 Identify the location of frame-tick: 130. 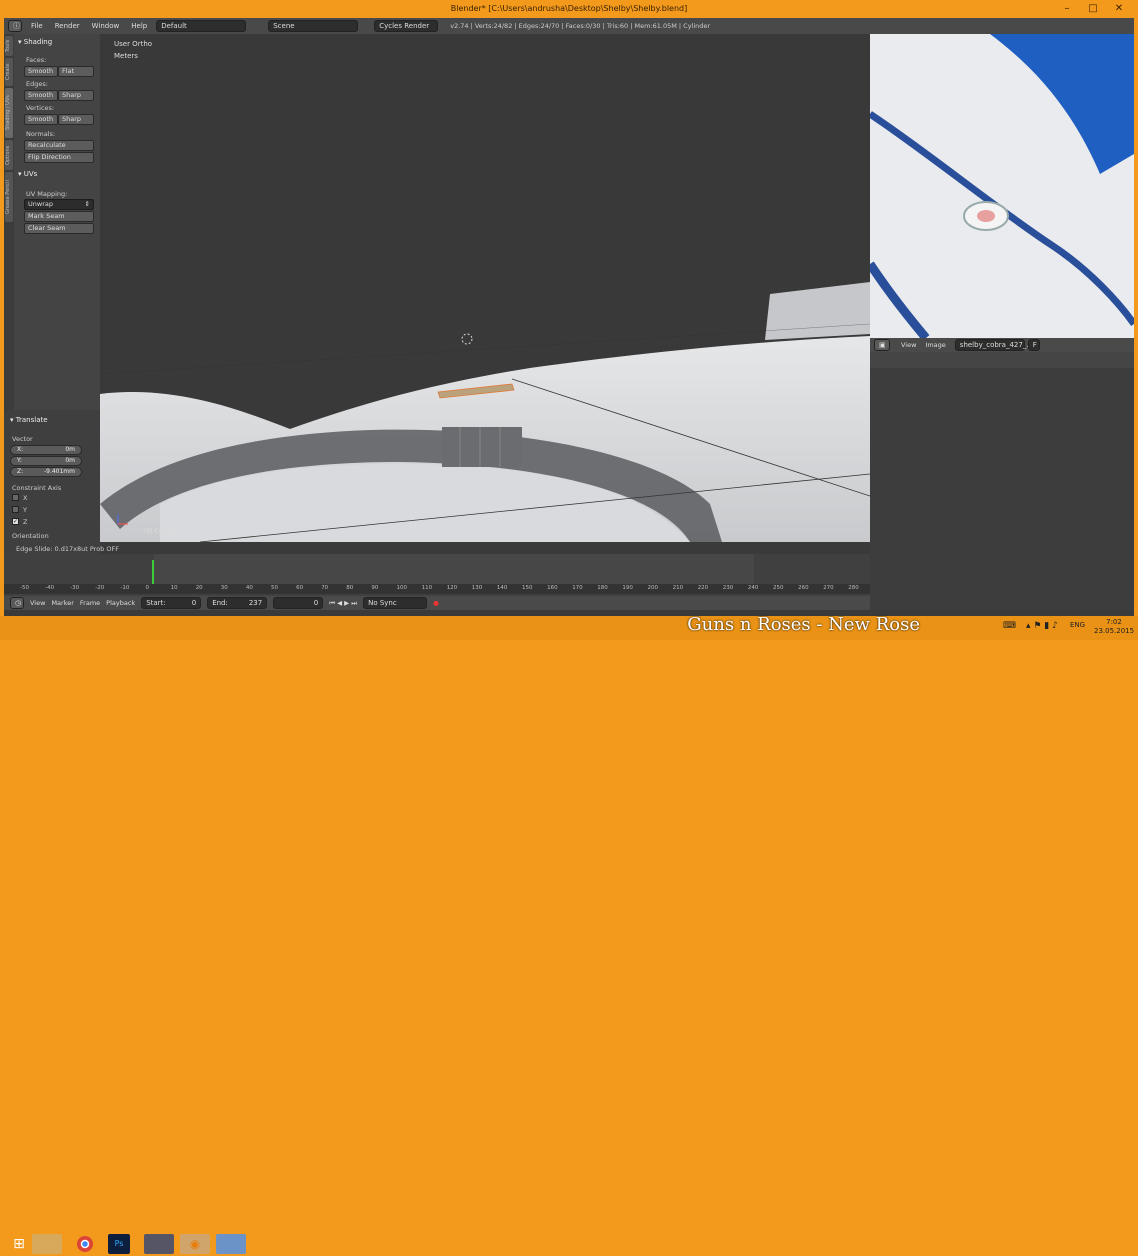
(477, 588).